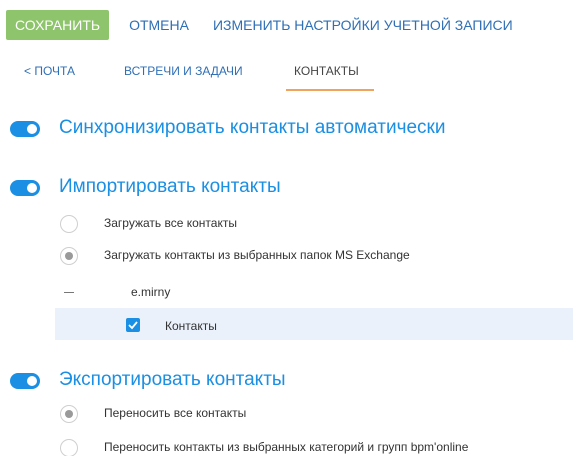  I want to click on contacts-folder-checkbox, so click(133, 325).